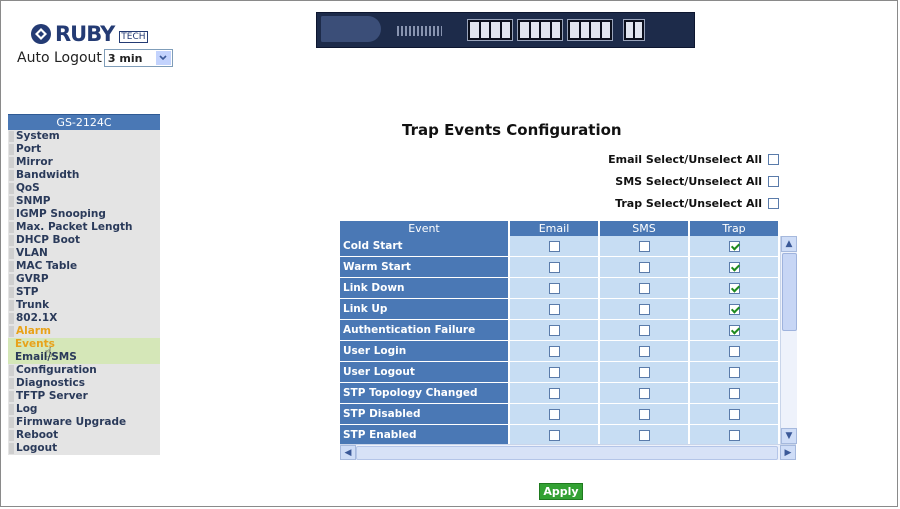  Describe the element at coordinates (33, 305) in the screenshot. I see `menu-item-label: Trunk` at that location.